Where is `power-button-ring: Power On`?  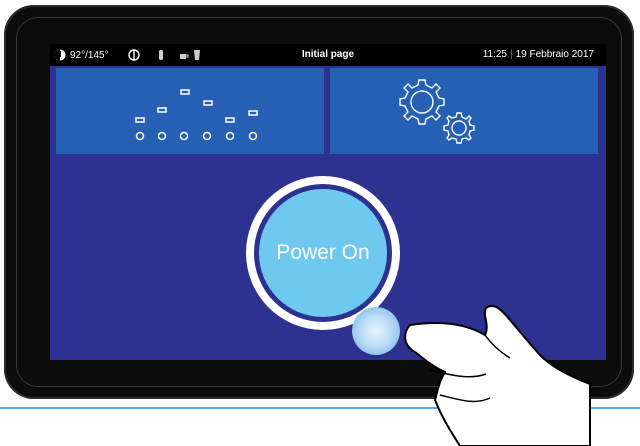
power-button-ring: Power On is located at coordinates (323, 253).